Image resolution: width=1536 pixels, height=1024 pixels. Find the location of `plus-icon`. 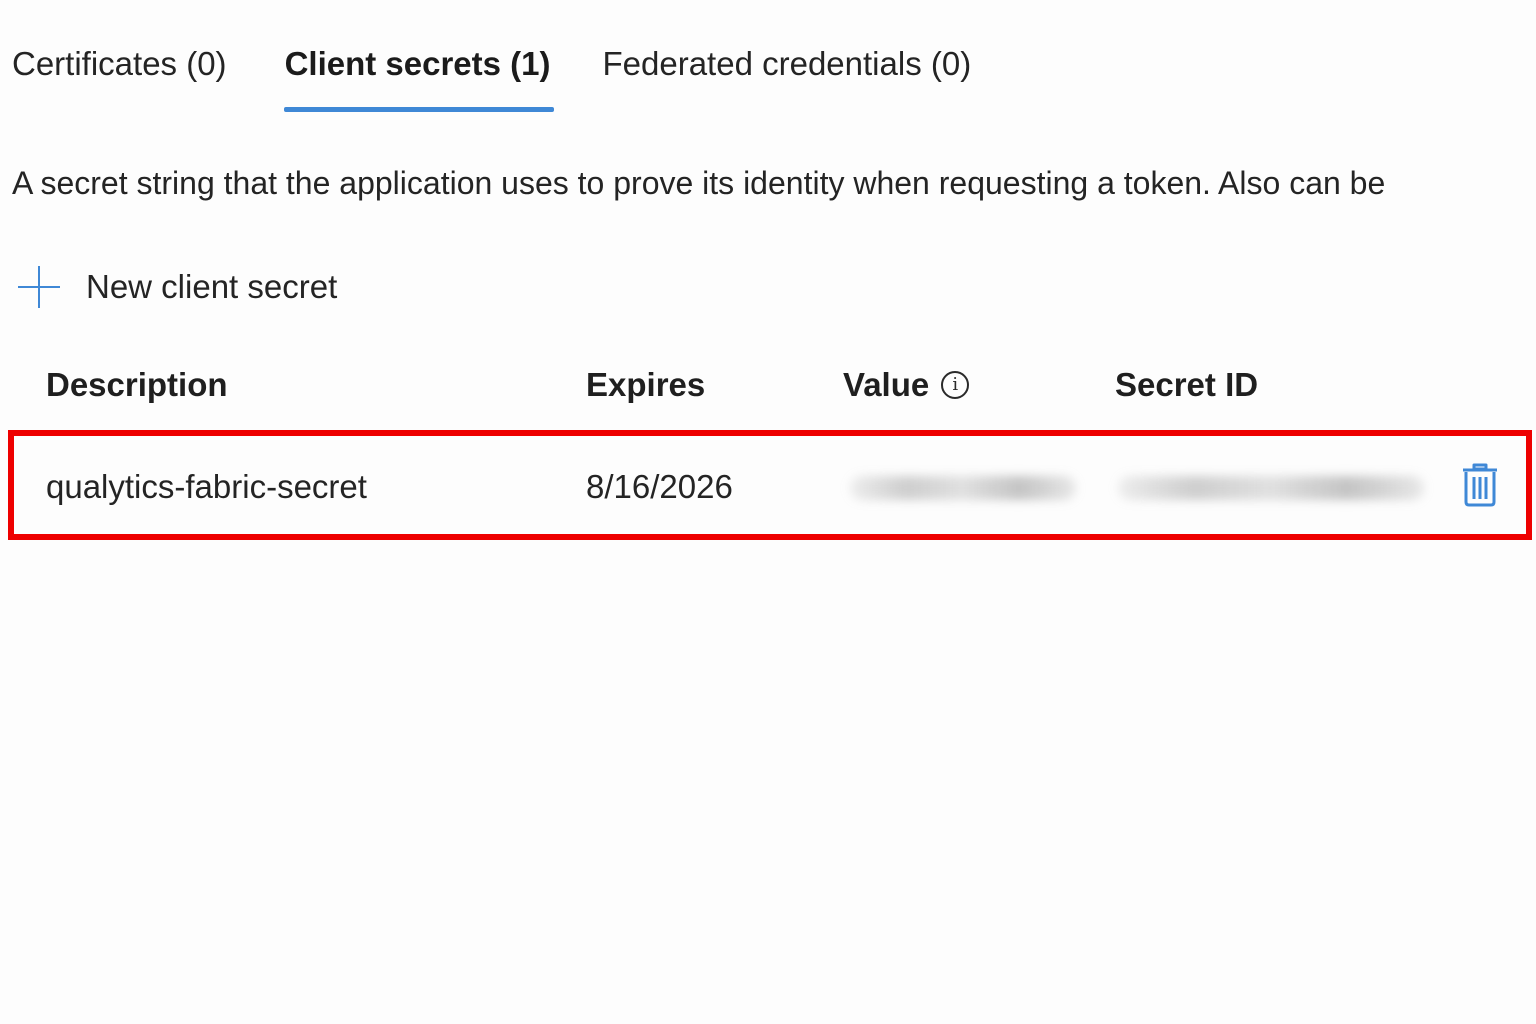

plus-icon is located at coordinates (39, 287).